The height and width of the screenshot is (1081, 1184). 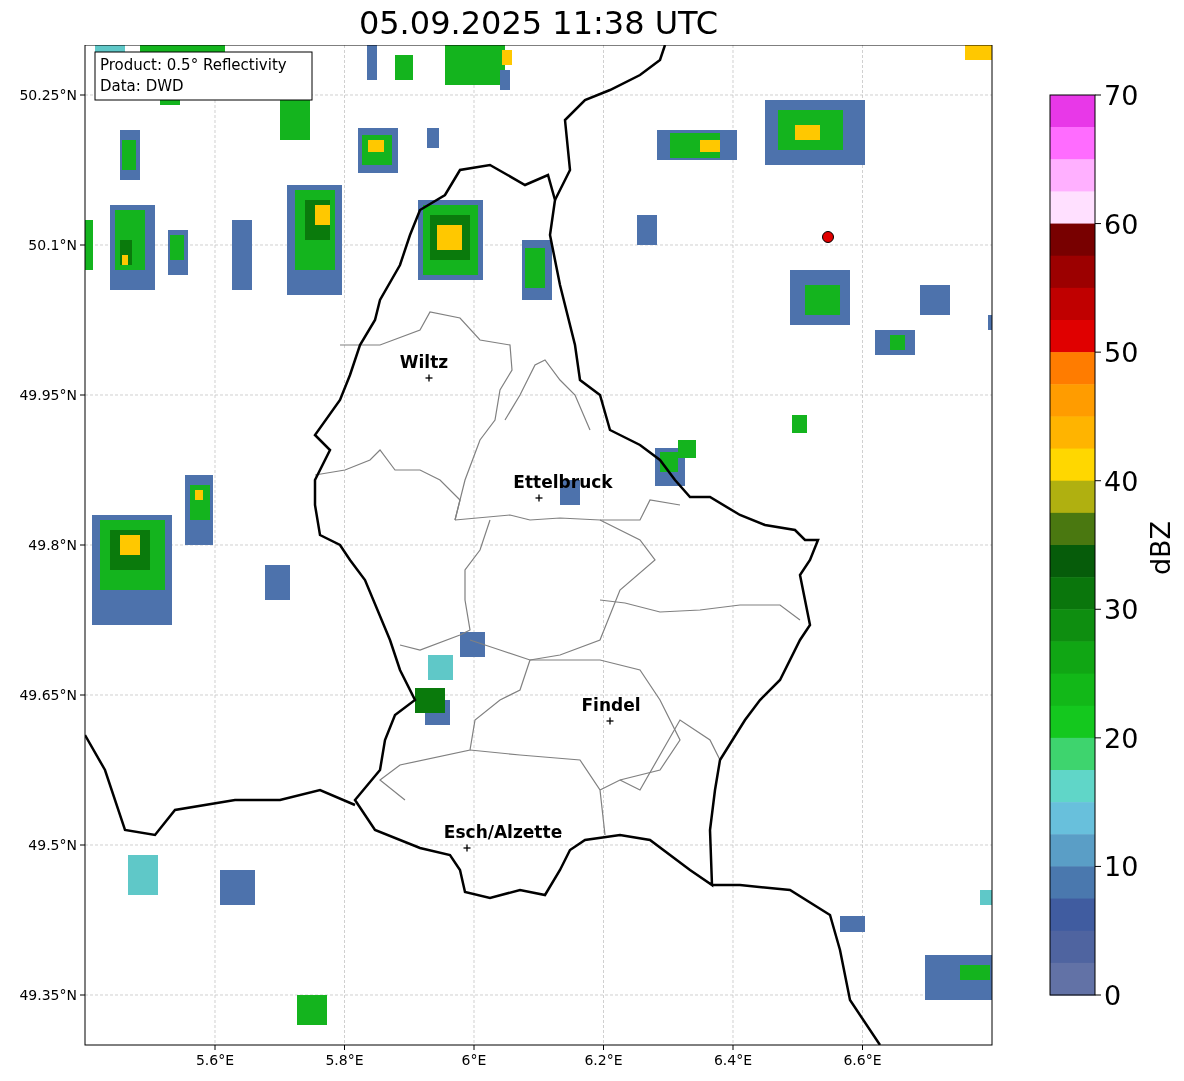 What do you see at coordinates (48, 395) in the screenshot?
I see `axis-tick-label: 49.95°N` at bounding box center [48, 395].